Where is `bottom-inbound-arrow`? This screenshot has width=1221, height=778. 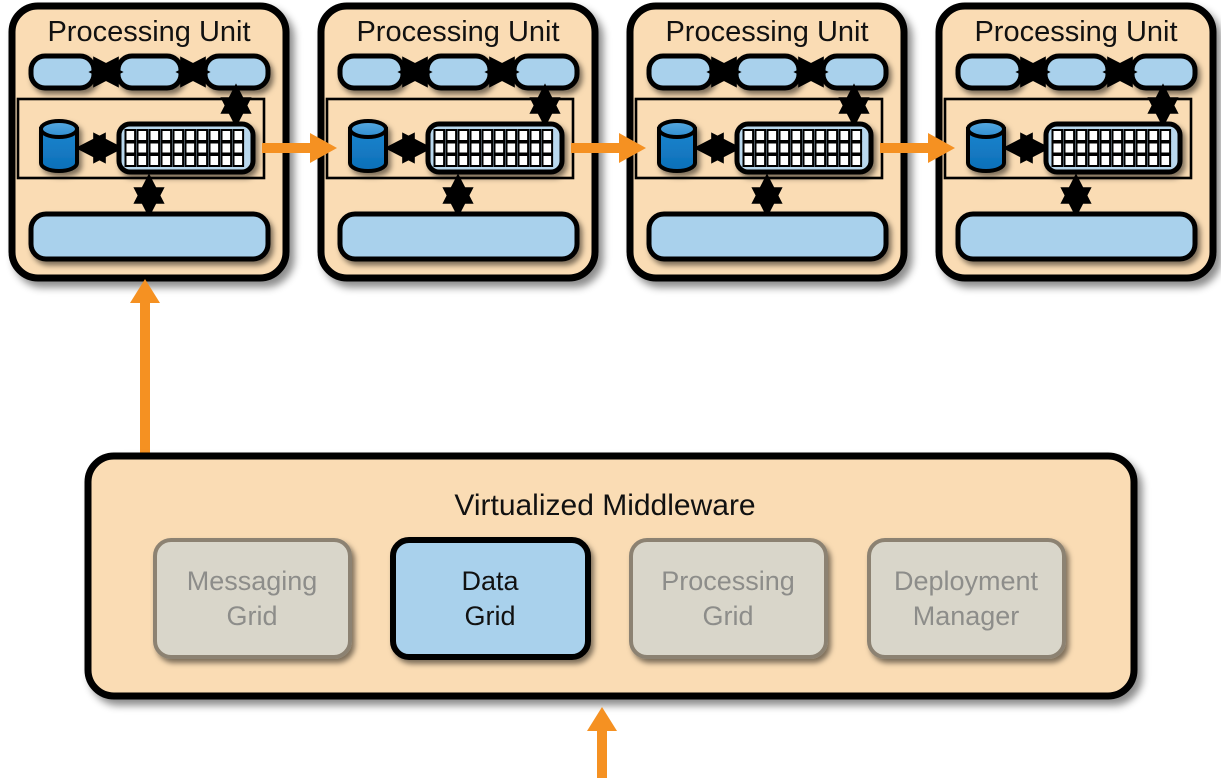
bottom-inbound-arrow is located at coordinates (602, 742).